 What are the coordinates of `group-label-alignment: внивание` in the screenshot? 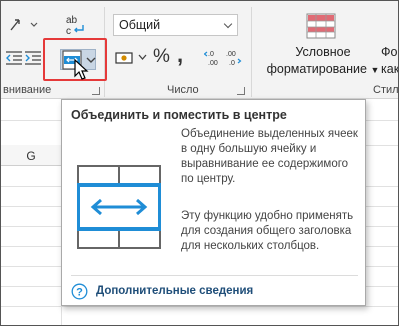 It's located at (27, 90).